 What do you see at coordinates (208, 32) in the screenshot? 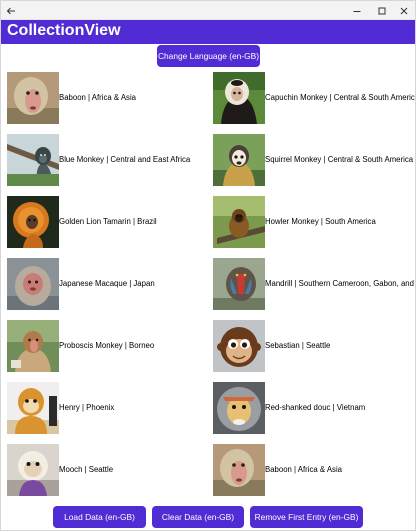
I see `app-header: CollectionView` at bounding box center [208, 32].